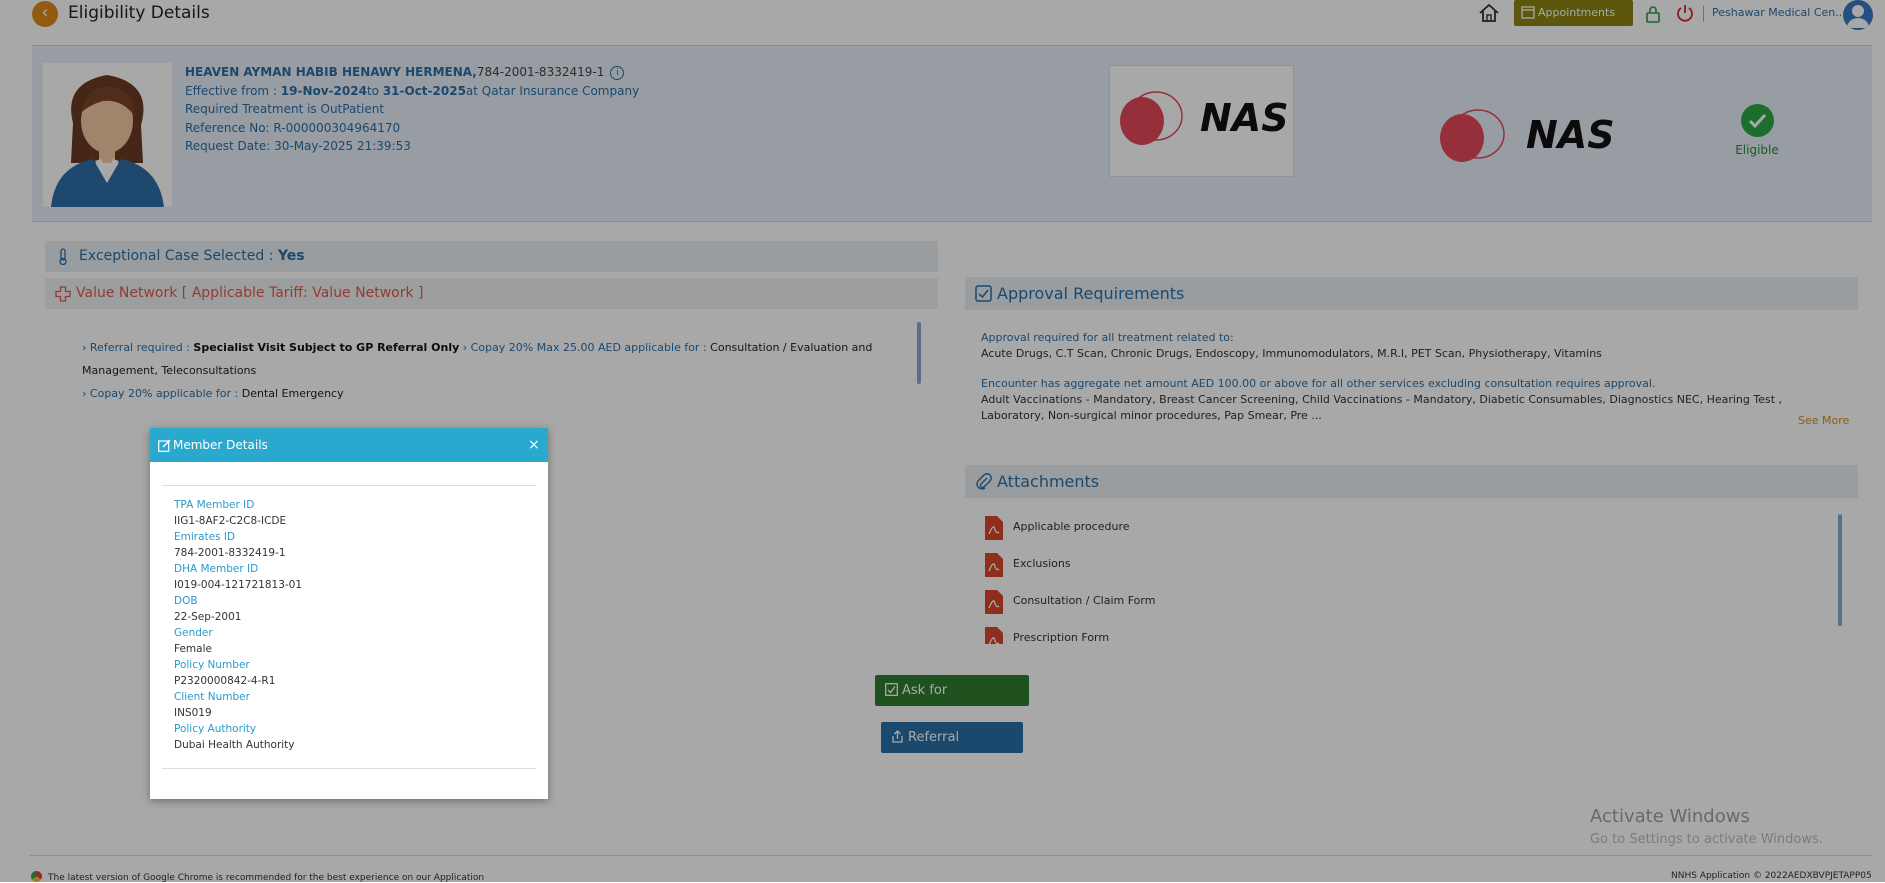  Describe the element at coordinates (212, 697) in the screenshot. I see `field-label-client-number: Client Number` at that location.